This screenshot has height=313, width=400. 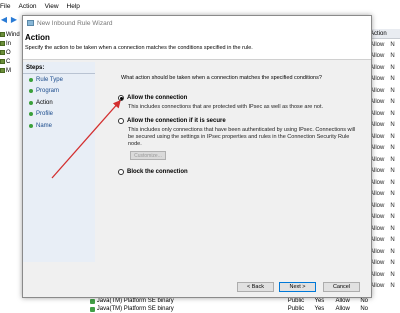 What do you see at coordinates (27, 6) in the screenshot?
I see `menu-action: Action` at bounding box center [27, 6].